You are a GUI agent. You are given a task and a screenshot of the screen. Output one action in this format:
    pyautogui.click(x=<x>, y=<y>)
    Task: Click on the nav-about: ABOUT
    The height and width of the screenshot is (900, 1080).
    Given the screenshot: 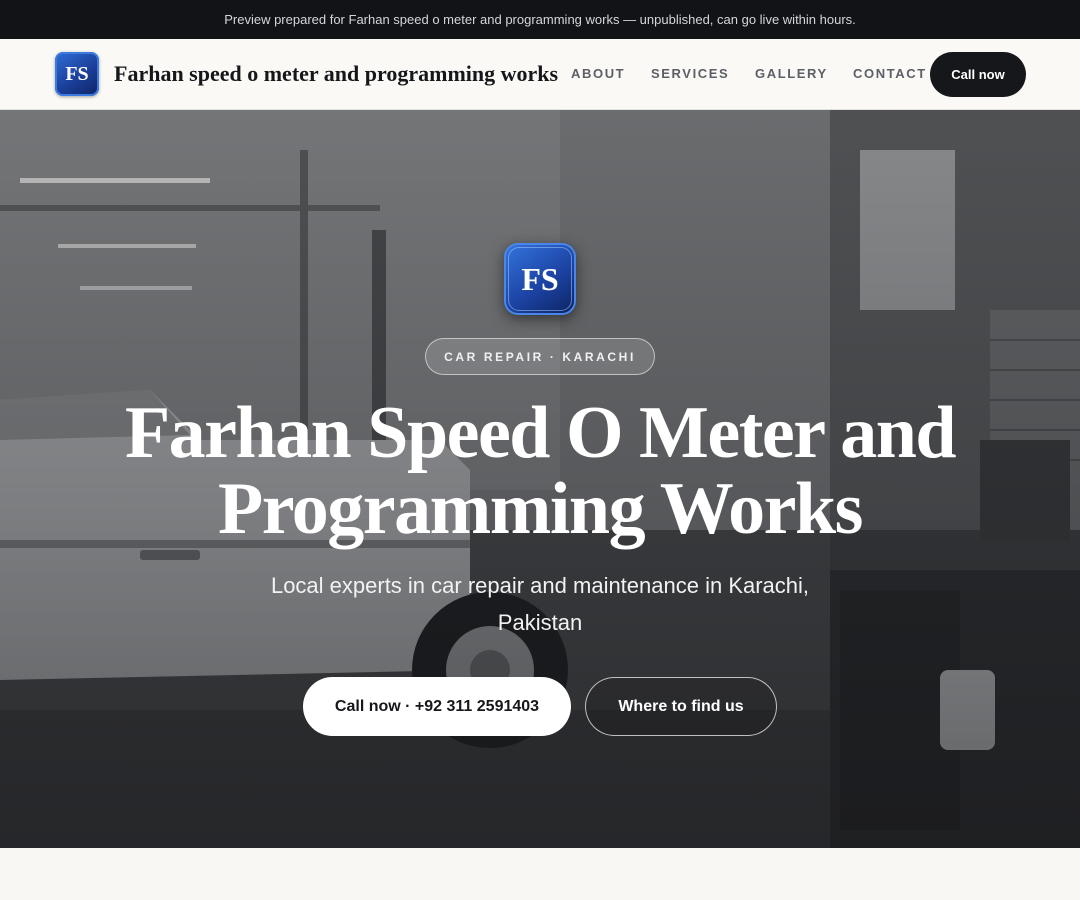 What is the action you would take?
    pyautogui.click(x=598, y=73)
    